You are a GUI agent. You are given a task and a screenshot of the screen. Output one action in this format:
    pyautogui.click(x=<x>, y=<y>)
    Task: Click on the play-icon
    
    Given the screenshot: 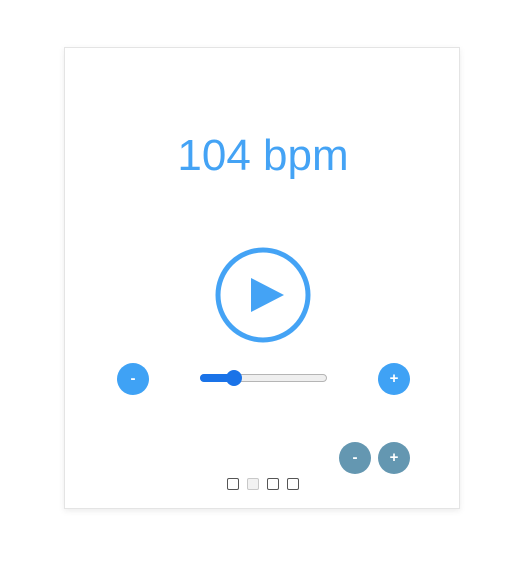 What is the action you would take?
    pyautogui.click(x=267, y=295)
    